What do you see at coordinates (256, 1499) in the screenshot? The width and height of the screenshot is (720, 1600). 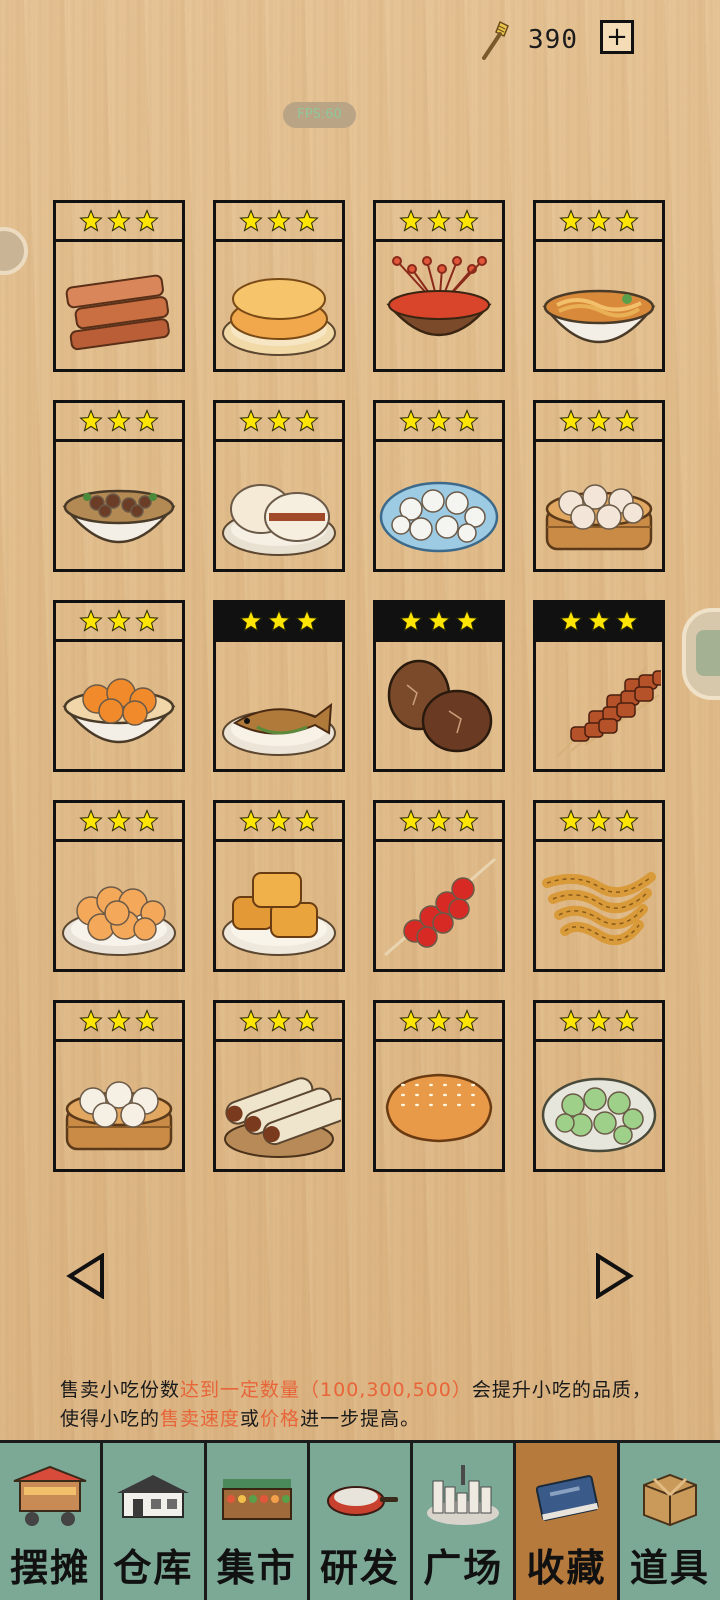 I see `market-stall-icon` at bounding box center [256, 1499].